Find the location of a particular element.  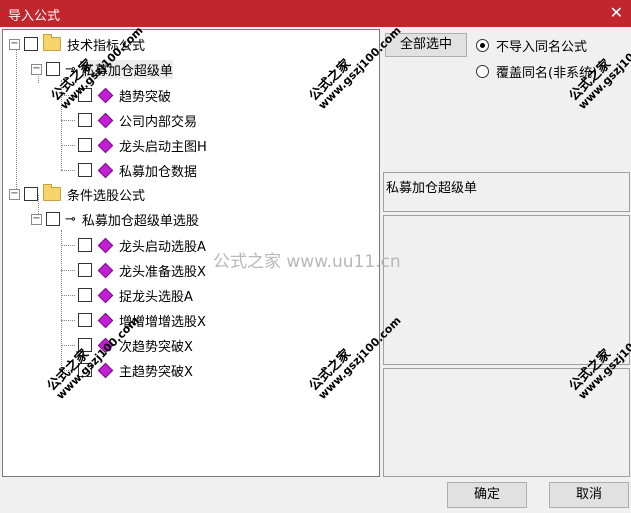

info-title: 私募加仓超级单 is located at coordinates (432, 188).